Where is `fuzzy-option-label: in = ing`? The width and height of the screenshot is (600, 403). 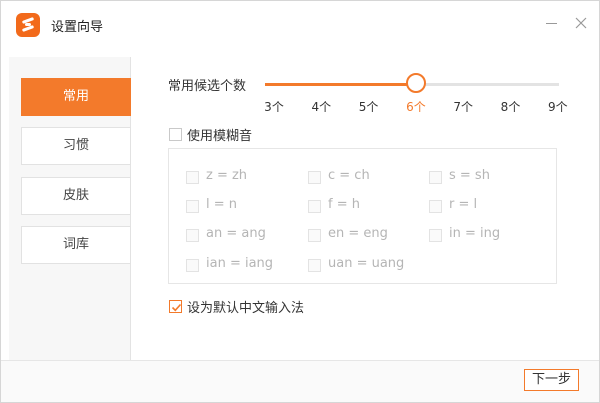 fuzzy-option-label: in = ing is located at coordinates (475, 233).